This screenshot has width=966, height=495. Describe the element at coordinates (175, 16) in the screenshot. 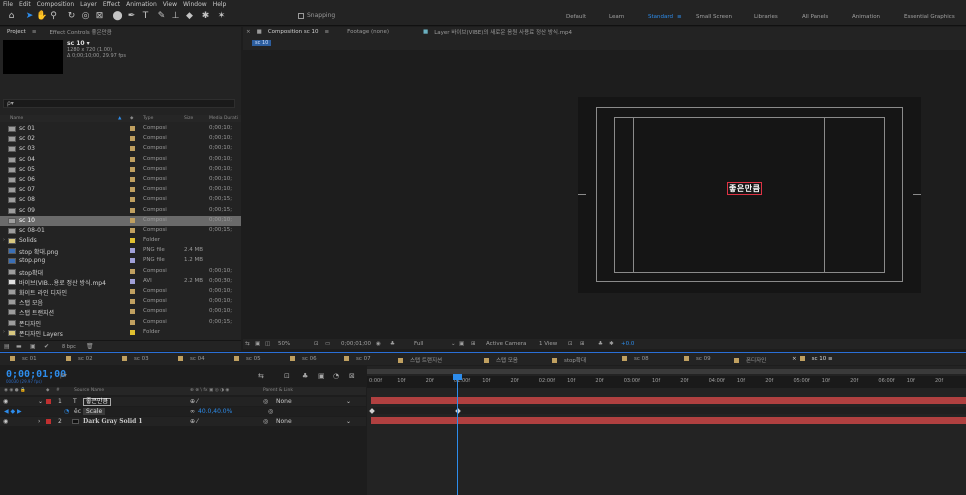

I see `clone-stamp-tool-icon: ⊥` at that location.